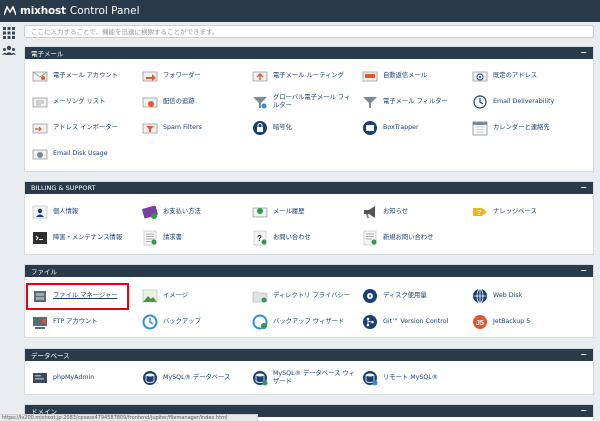  Describe the element at coordinates (415, 212) in the screenshot. I see `item-announcements: お知らせ` at that location.